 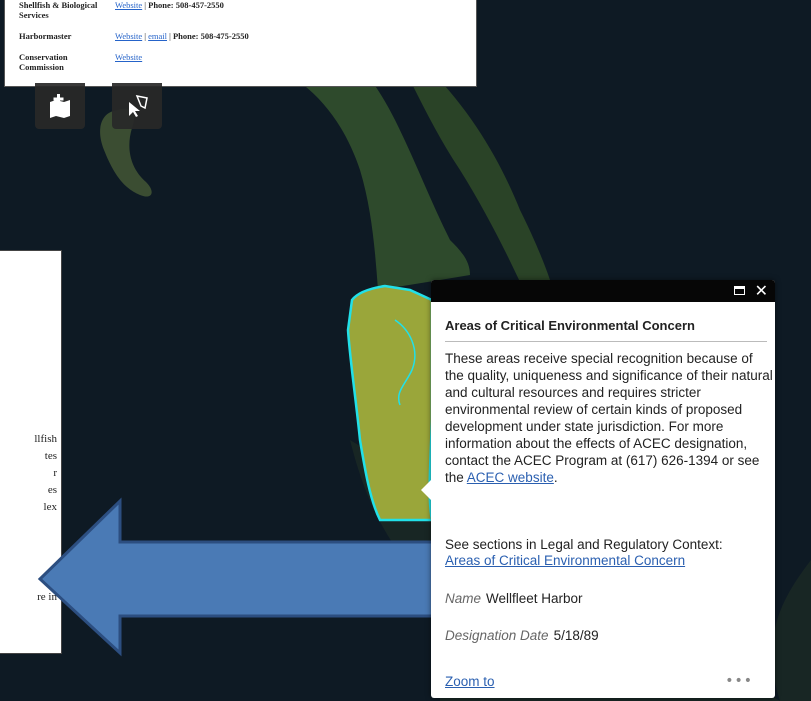 I want to click on field-name: Name Wellfleet Harbor, so click(x=514, y=598).